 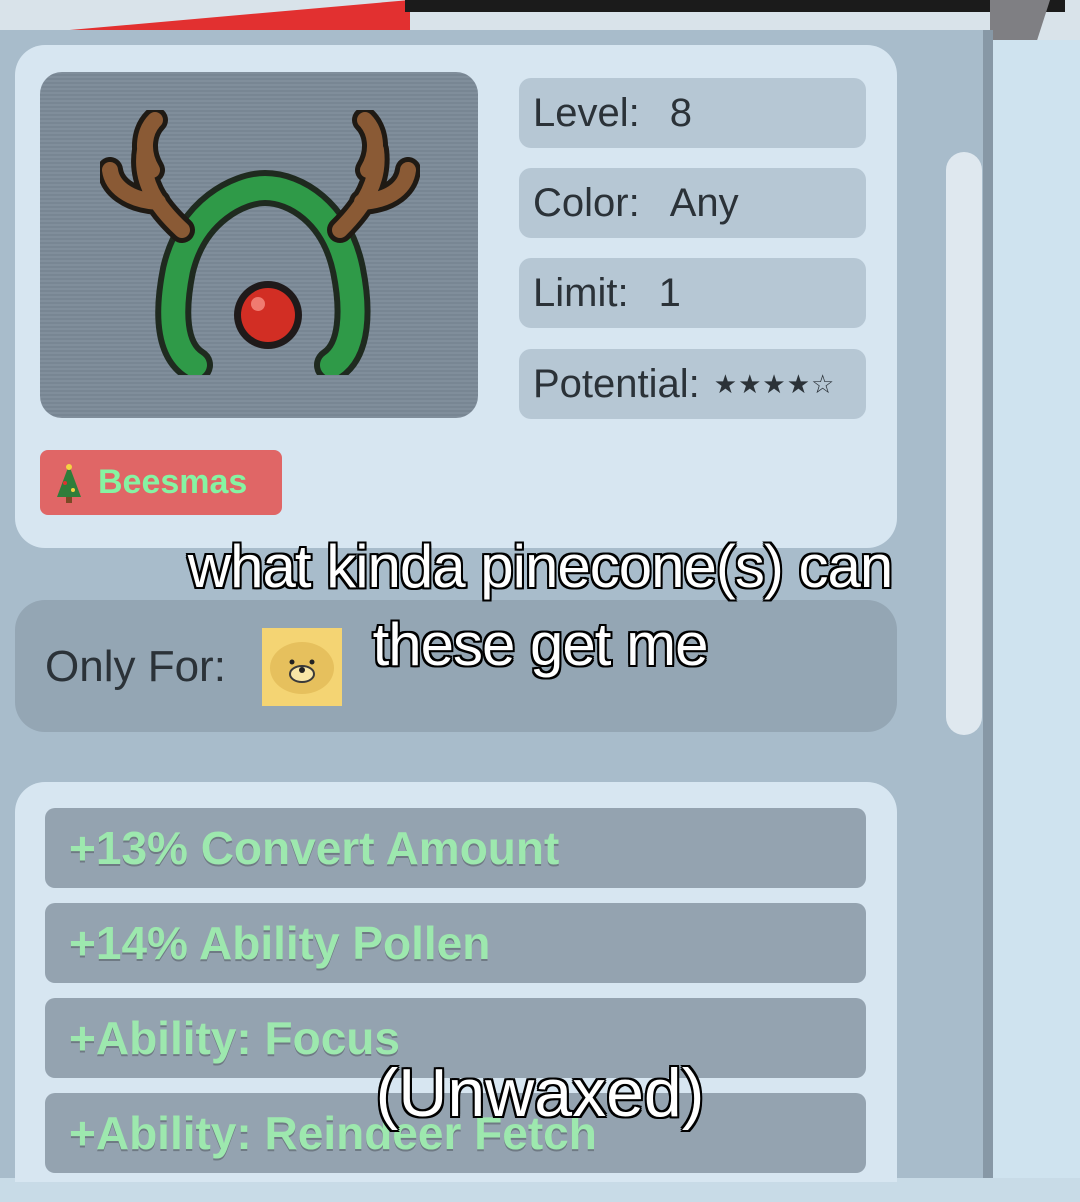 I want to click on event-badge-label: Beesmas, so click(x=173, y=482).